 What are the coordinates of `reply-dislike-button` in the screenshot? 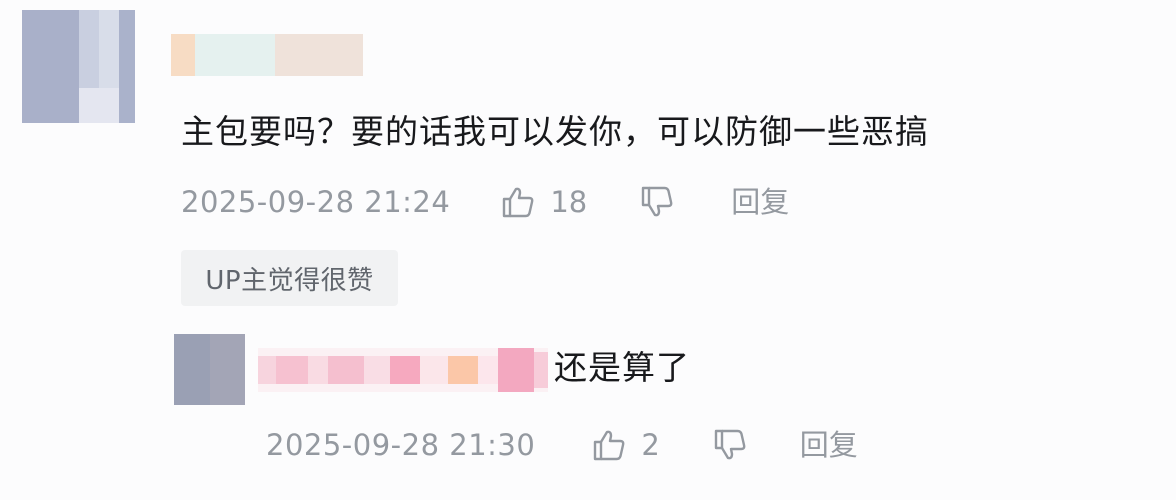 It's located at (730, 445).